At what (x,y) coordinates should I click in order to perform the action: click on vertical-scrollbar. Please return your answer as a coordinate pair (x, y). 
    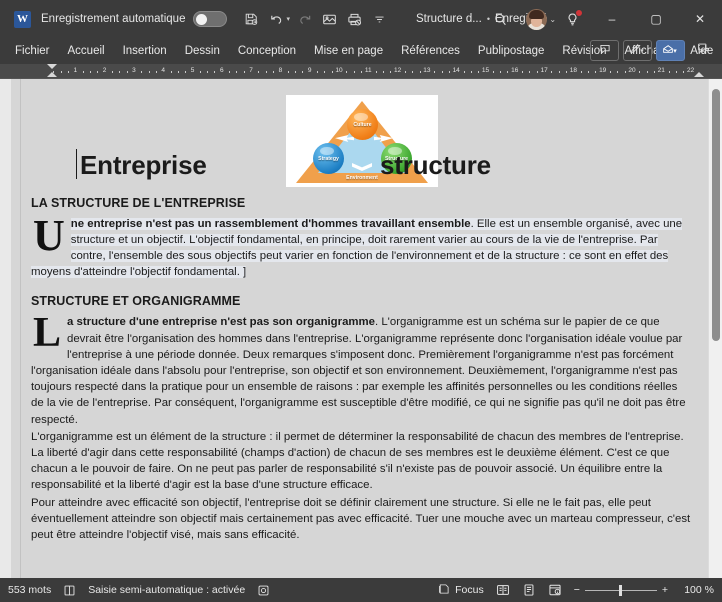
    Looking at the image, I should click on (715, 328).